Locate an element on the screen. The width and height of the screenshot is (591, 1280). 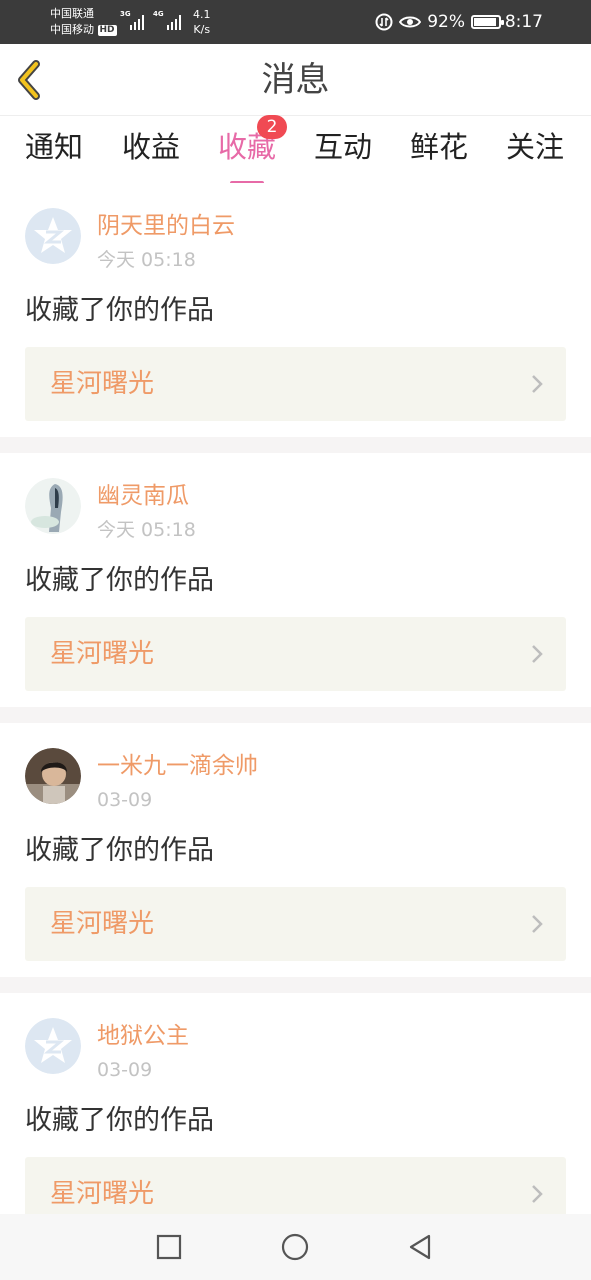
tab-label: 收益 is located at coordinates (150, 147).